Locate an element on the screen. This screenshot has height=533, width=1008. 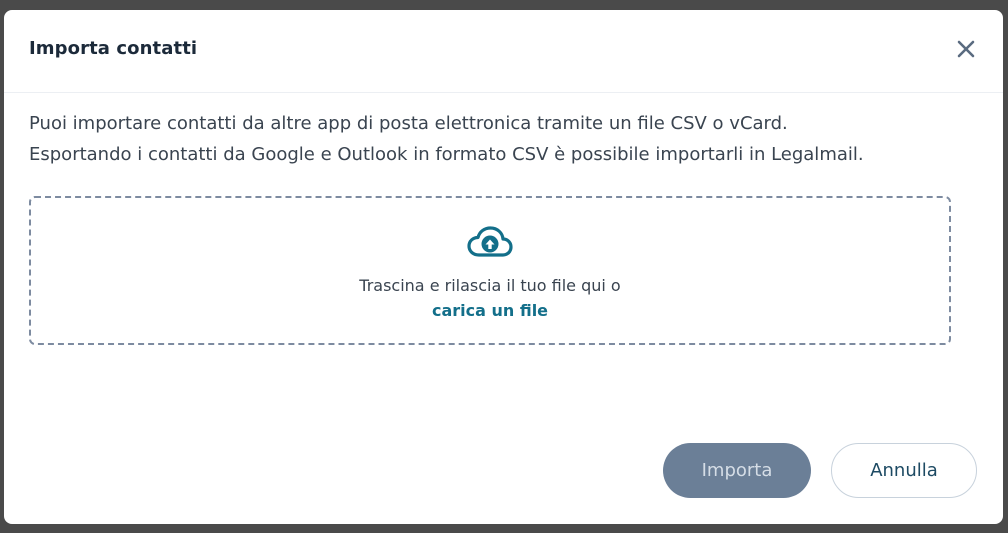
close-button is located at coordinates (966, 49).